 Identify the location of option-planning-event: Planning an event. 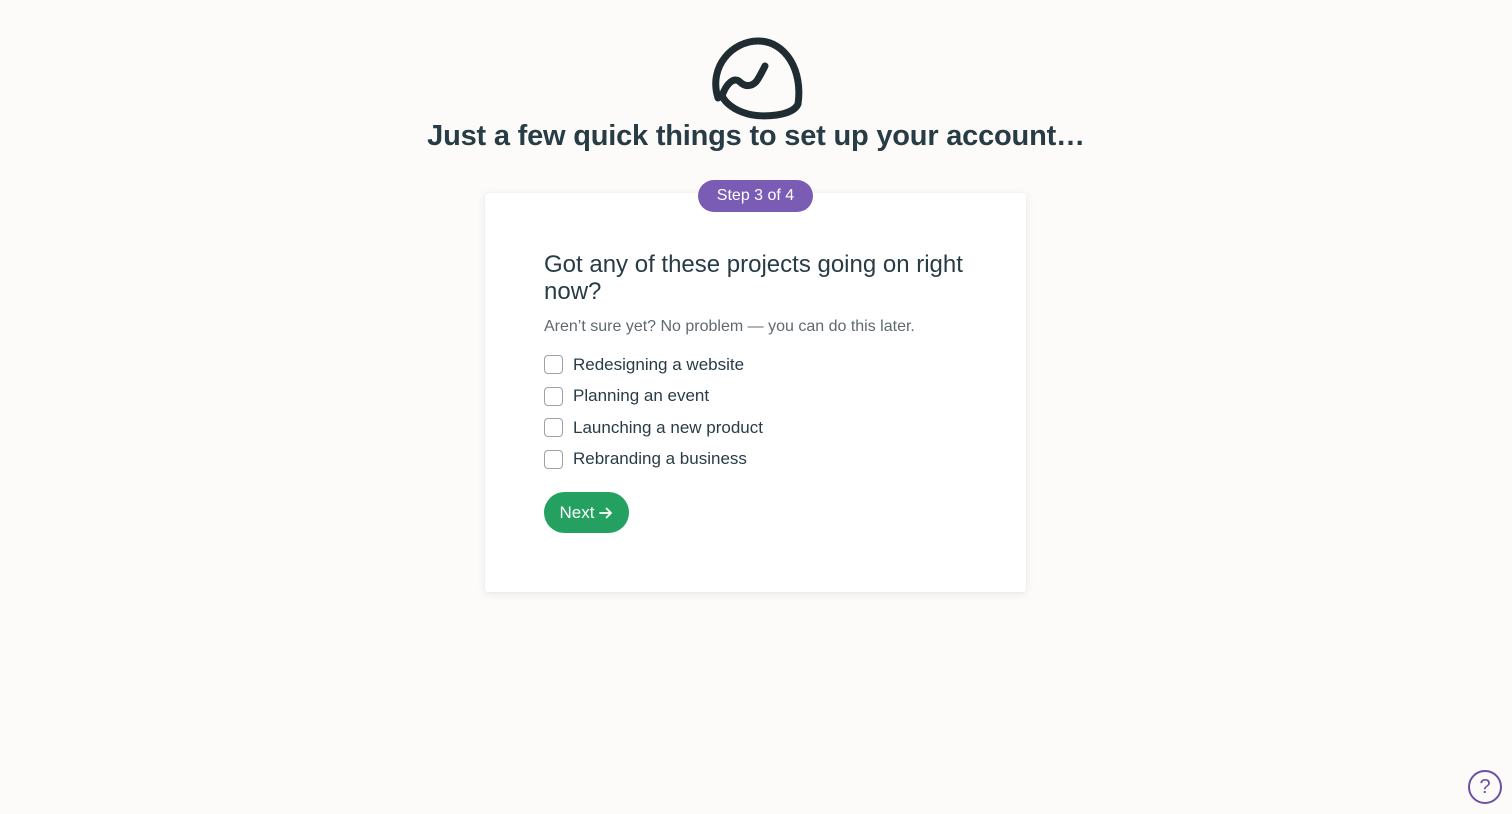
(653, 396).